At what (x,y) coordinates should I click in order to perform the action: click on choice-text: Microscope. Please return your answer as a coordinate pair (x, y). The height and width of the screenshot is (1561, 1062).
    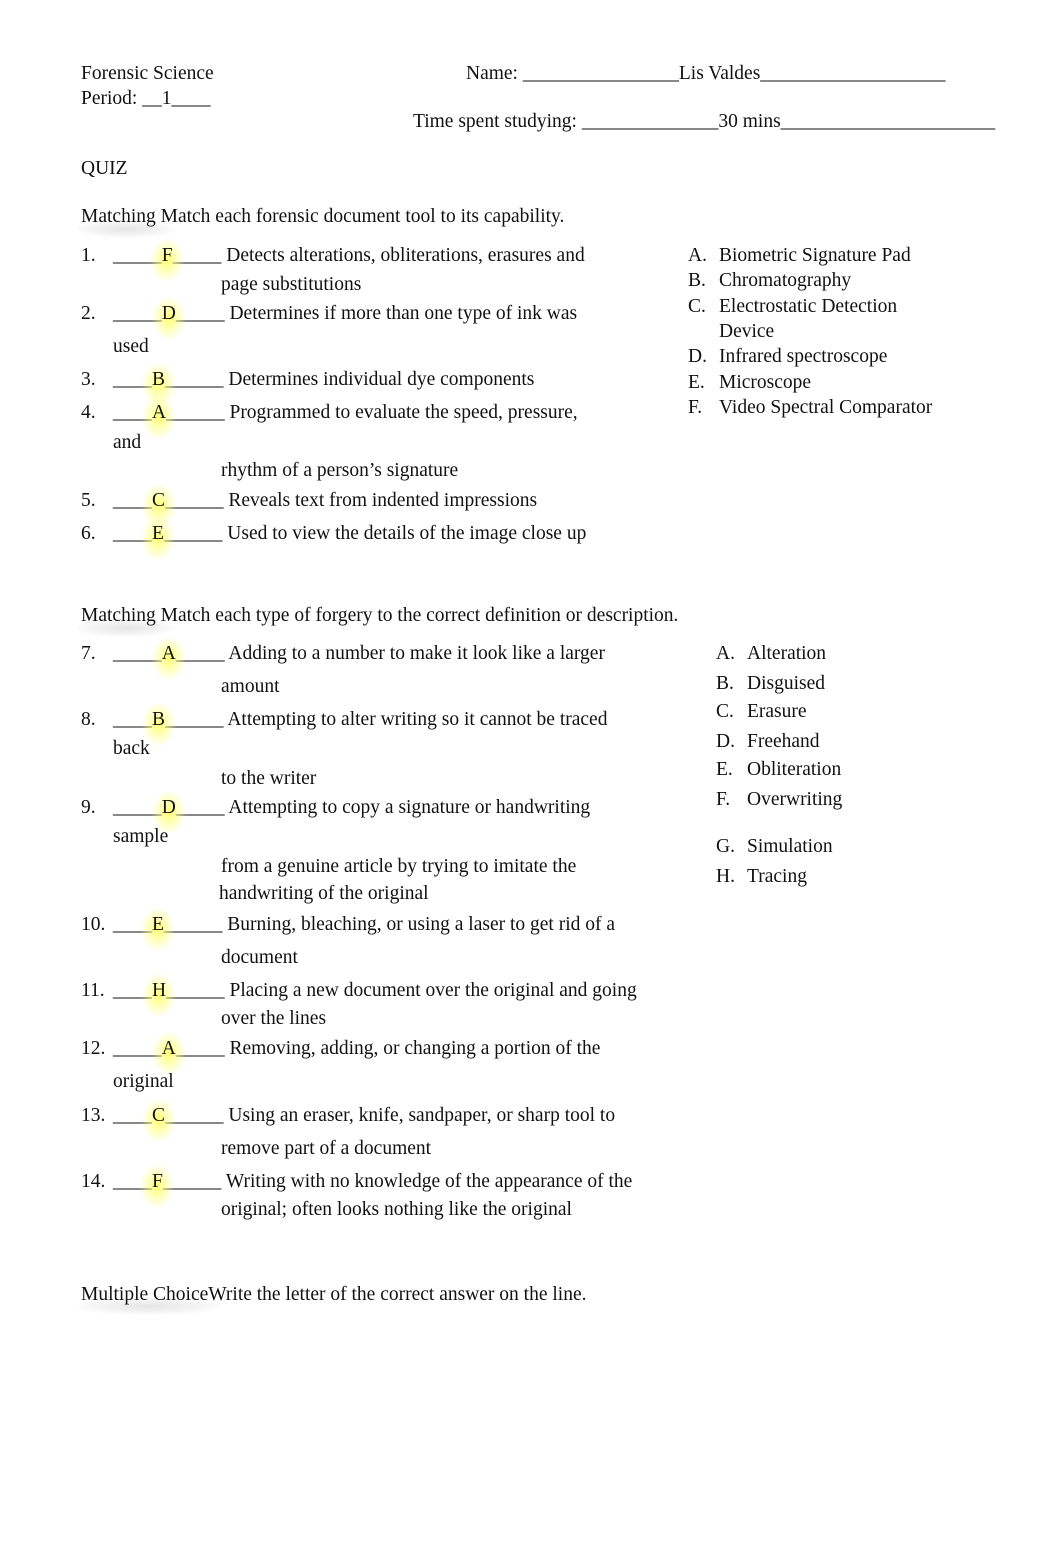
    Looking at the image, I should click on (765, 382).